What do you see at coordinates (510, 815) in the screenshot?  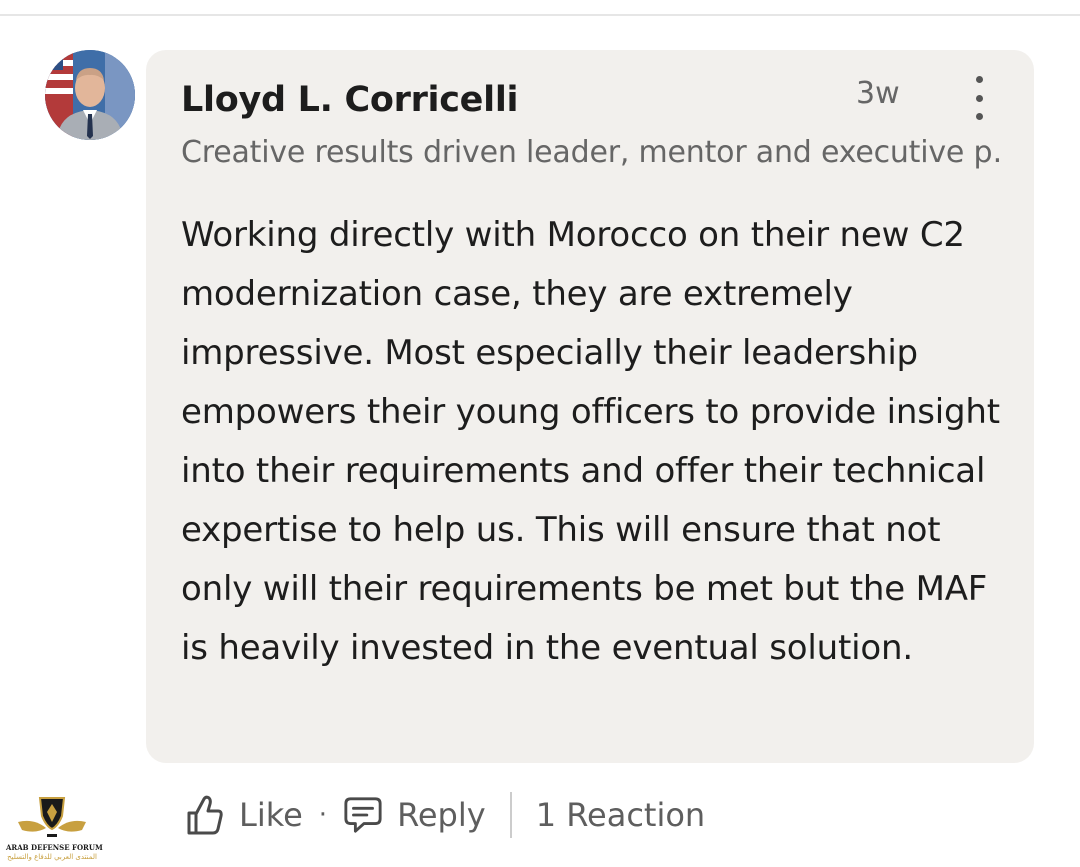 I see `actions-divider` at bounding box center [510, 815].